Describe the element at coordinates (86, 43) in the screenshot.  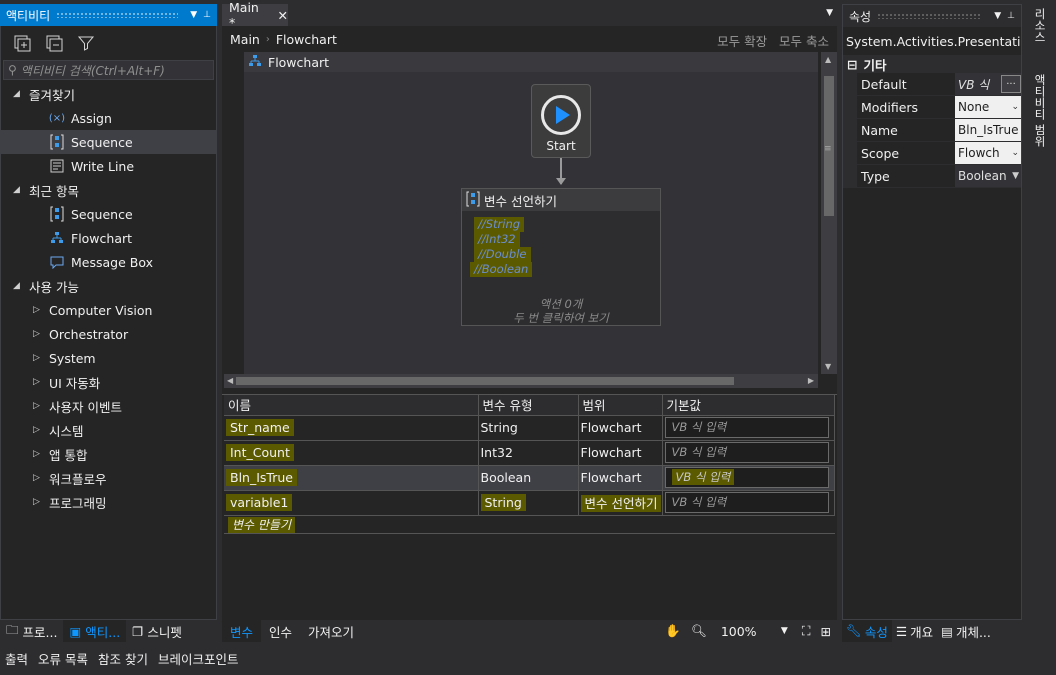
I see `filter-icon` at that location.